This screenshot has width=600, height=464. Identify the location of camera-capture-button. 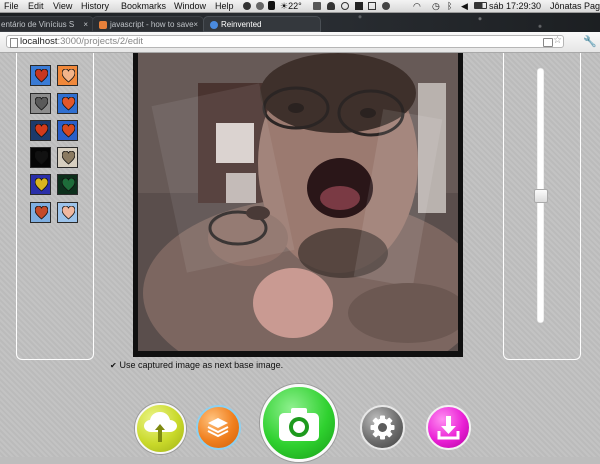
(299, 423).